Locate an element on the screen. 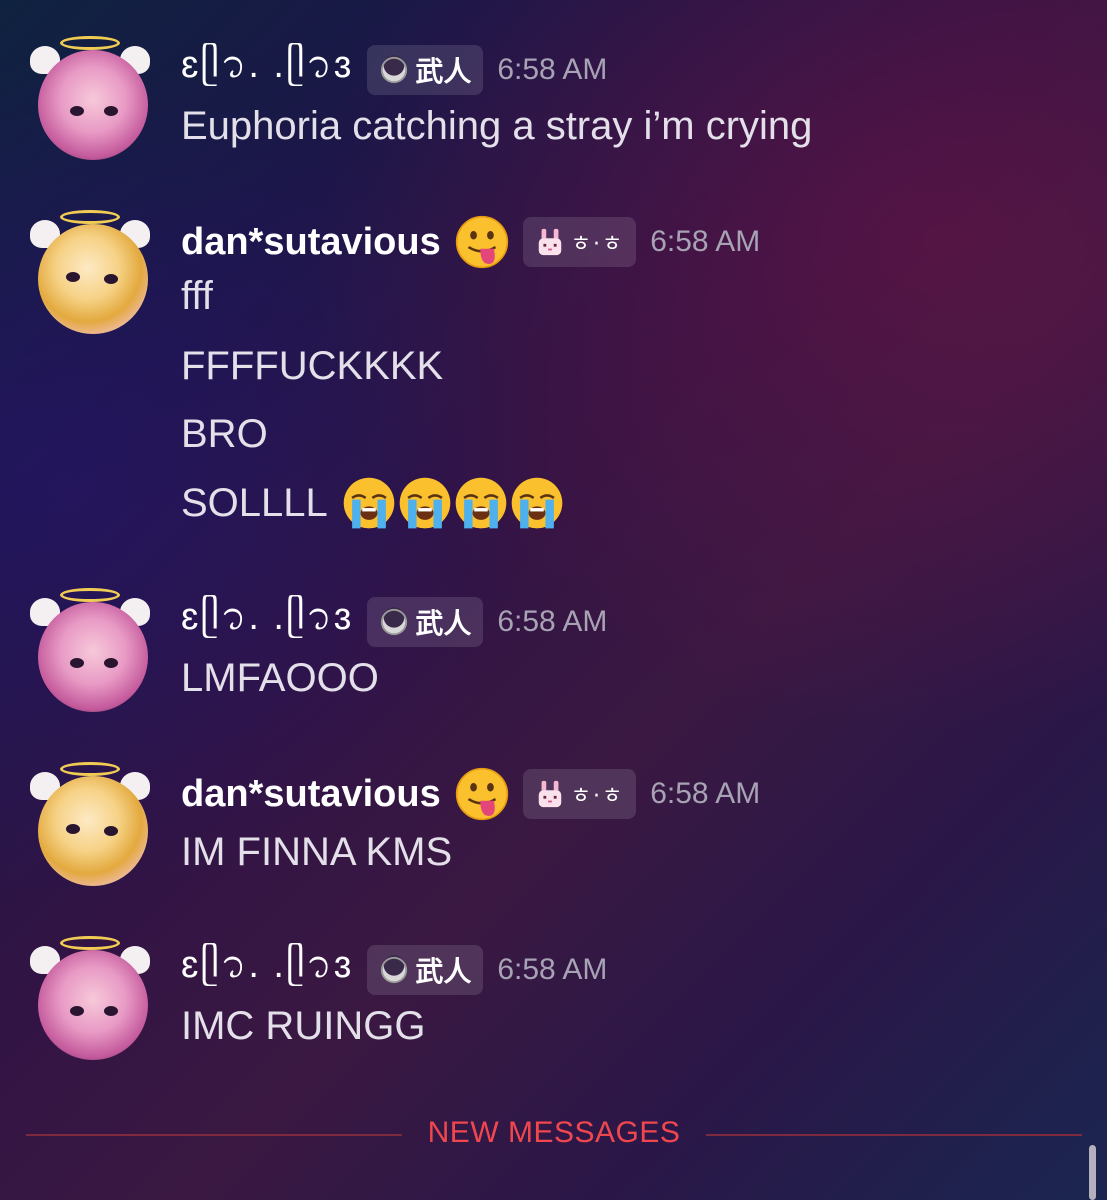 Image resolution: width=1107 pixels, height=1200 pixels. new-messages-divider: NEW MESSAGES is located at coordinates (554, 1136).